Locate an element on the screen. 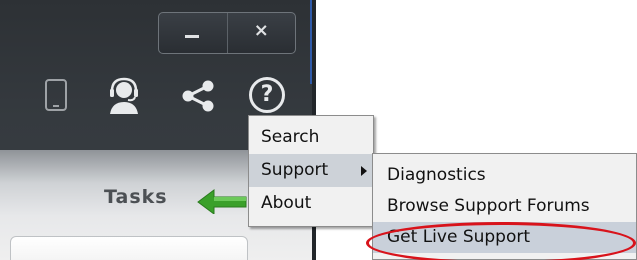 The image size is (637, 260). close-button: × is located at coordinates (261, 33).